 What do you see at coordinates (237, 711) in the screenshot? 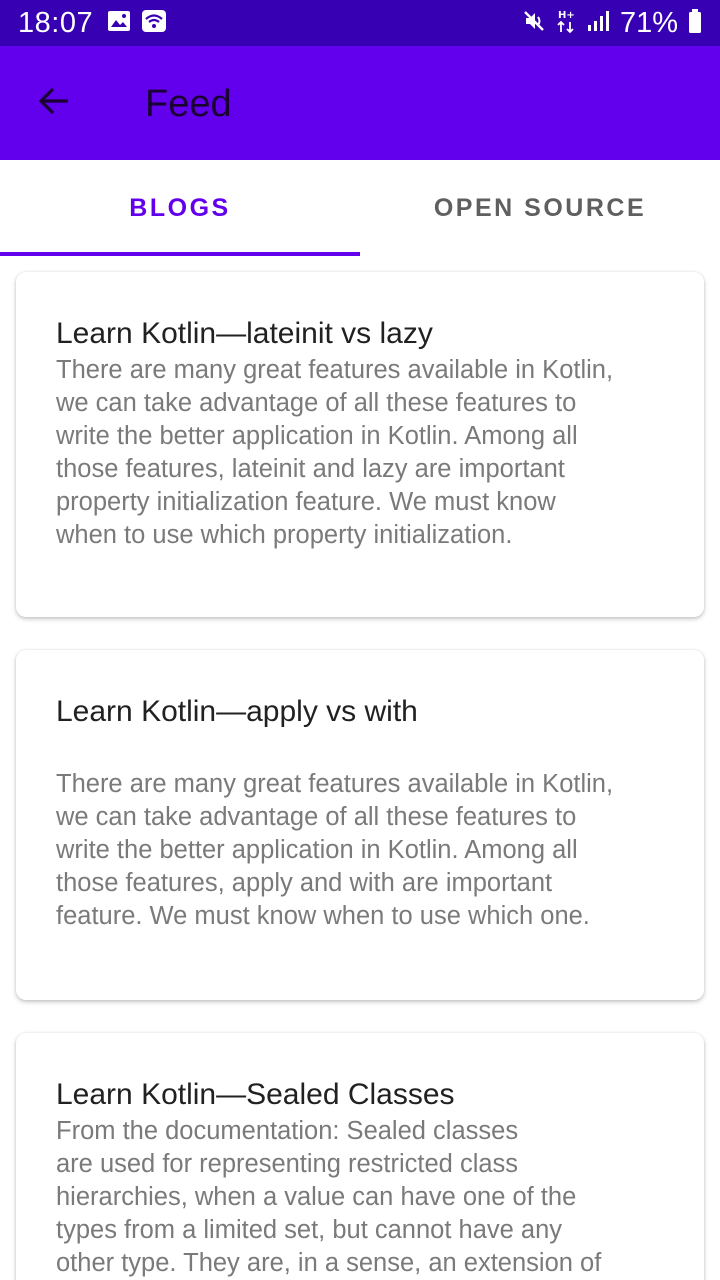
I see `post-title: Learn Kotlin—apply vs with` at bounding box center [237, 711].